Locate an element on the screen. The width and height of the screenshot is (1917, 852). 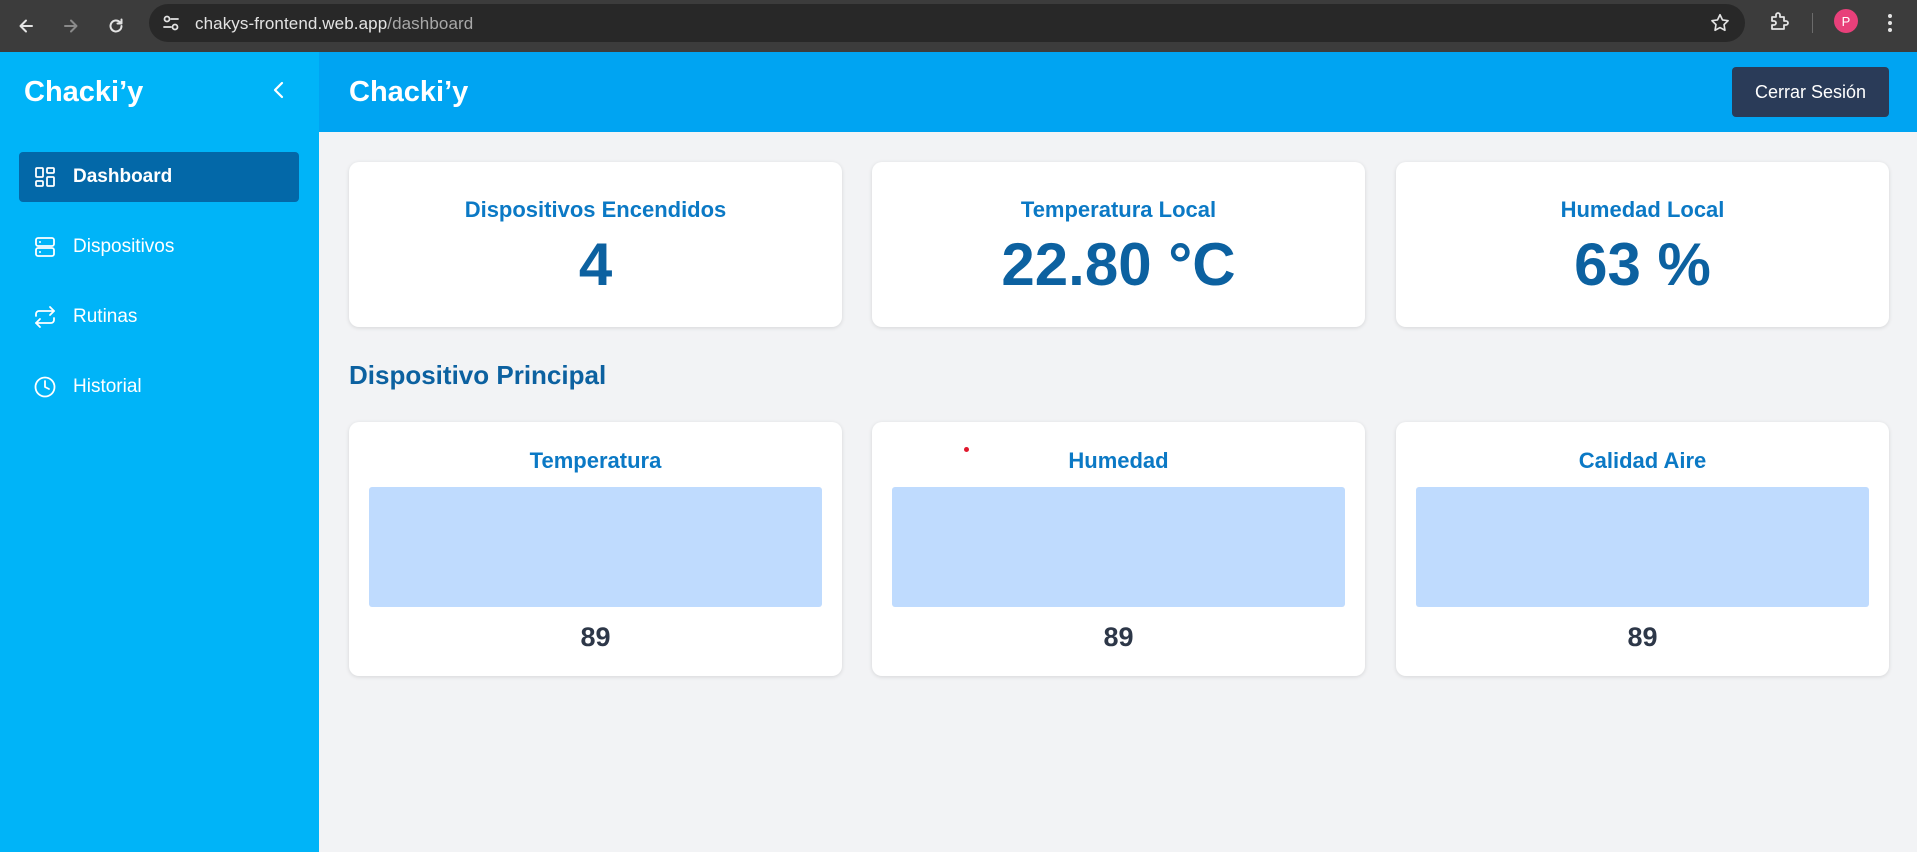
browser-toolbar: chakys-frontend.web.app/dashboard P is located at coordinates (958, 26).